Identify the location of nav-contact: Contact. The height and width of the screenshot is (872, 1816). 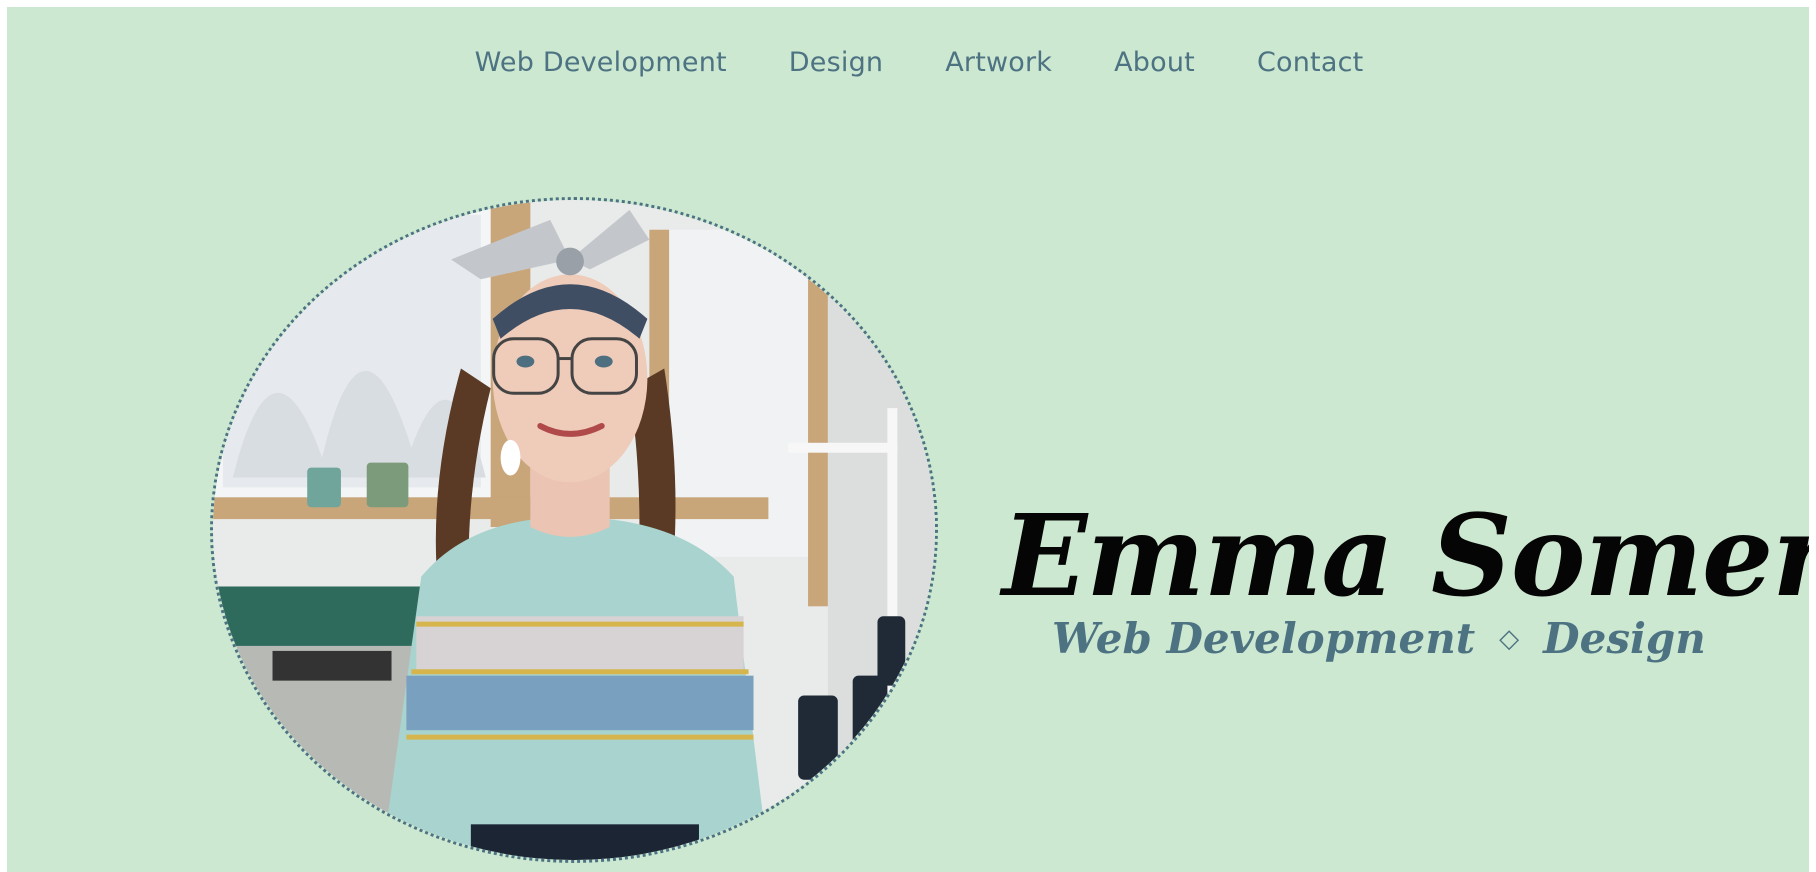
(1310, 63).